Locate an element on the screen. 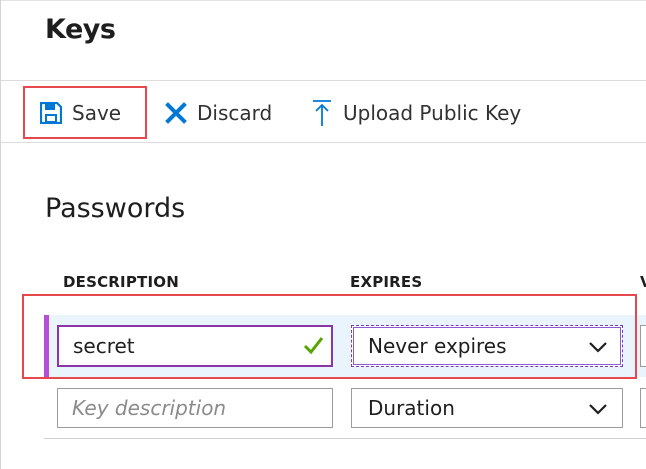  save-highlight-box is located at coordinates (85, 112).